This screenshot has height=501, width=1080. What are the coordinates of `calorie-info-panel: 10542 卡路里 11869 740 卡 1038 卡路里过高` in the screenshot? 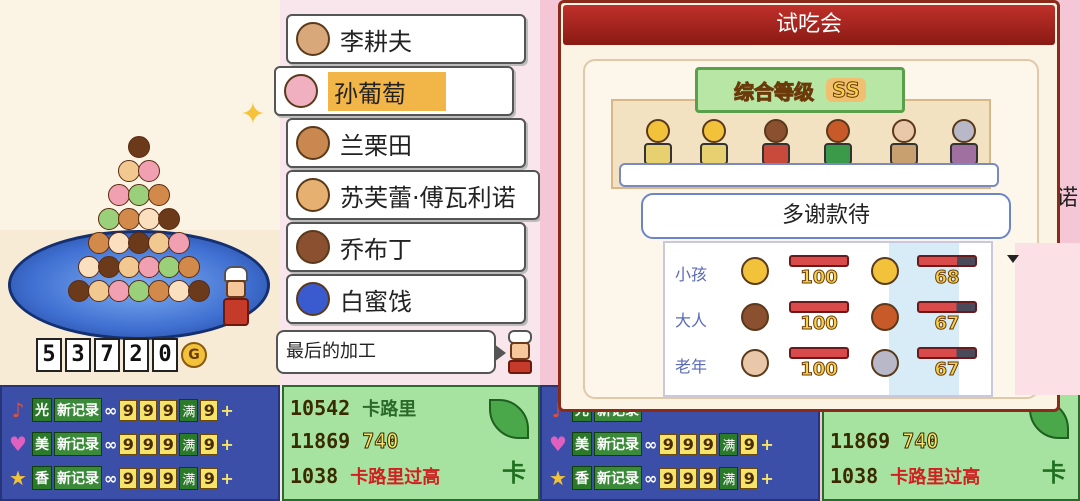 It's located at (411, 443).